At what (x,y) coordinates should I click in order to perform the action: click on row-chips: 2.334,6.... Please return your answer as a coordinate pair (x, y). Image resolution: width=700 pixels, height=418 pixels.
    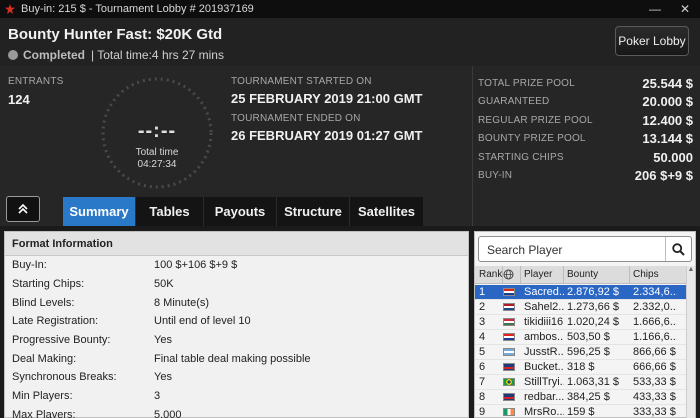
    Looking at the image, I should click on (655, 292).